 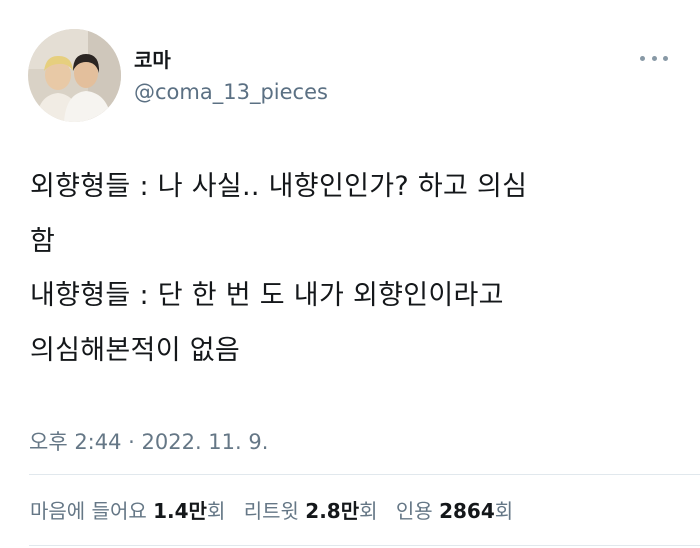 I want to click on quotes-stat: 인용 2864회, so click(x=454, y=511).